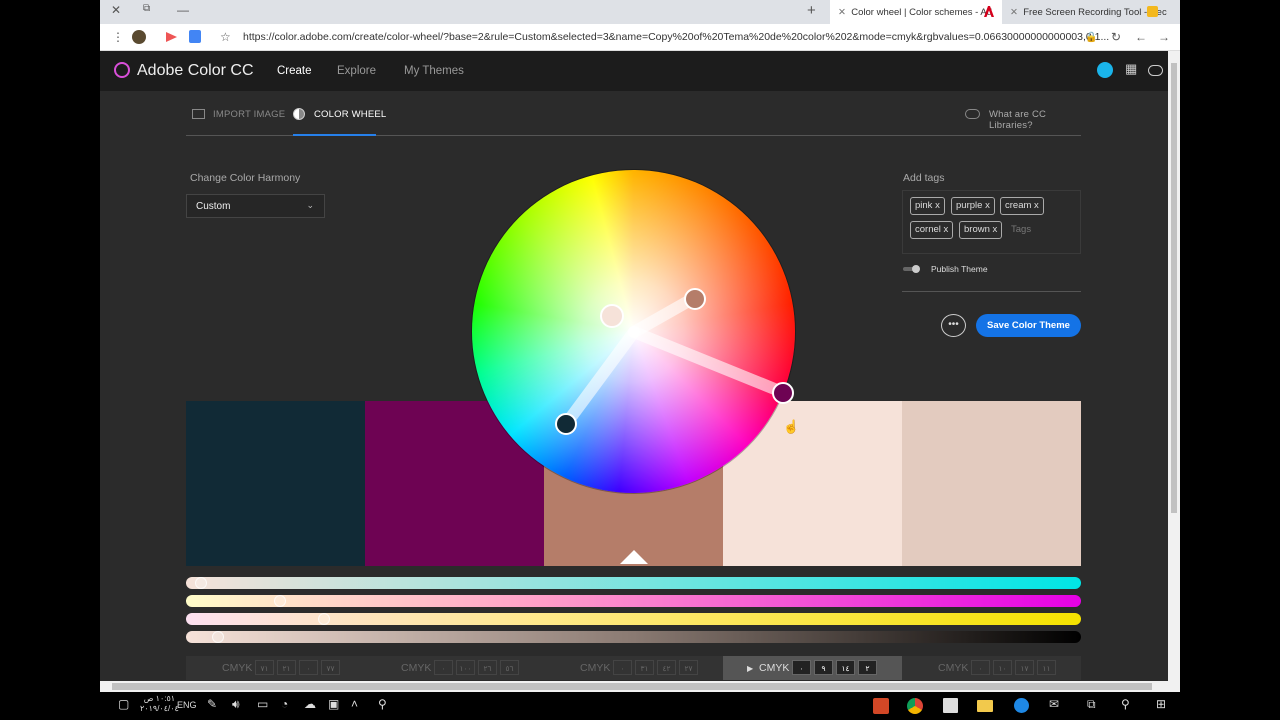 The height and width of the screenshot is (720, 1280). Describe the element at coordinates (1028, 325) in the screenshot. I see `save-theme-button: Save Color Theme` at that location.